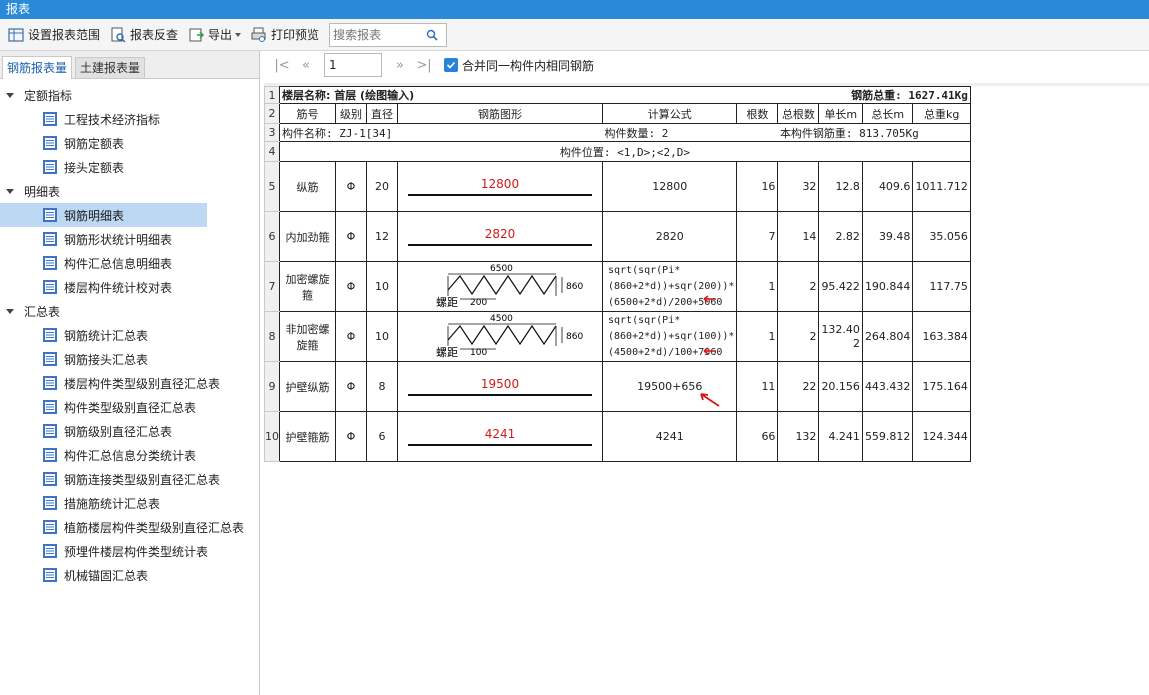 The width and height of the screenshot is (1149, 695). What do you see at coordinates (451, 65) in the screenshot?
I see `checkbox-checked-icon` at bounding box center [451, 65].